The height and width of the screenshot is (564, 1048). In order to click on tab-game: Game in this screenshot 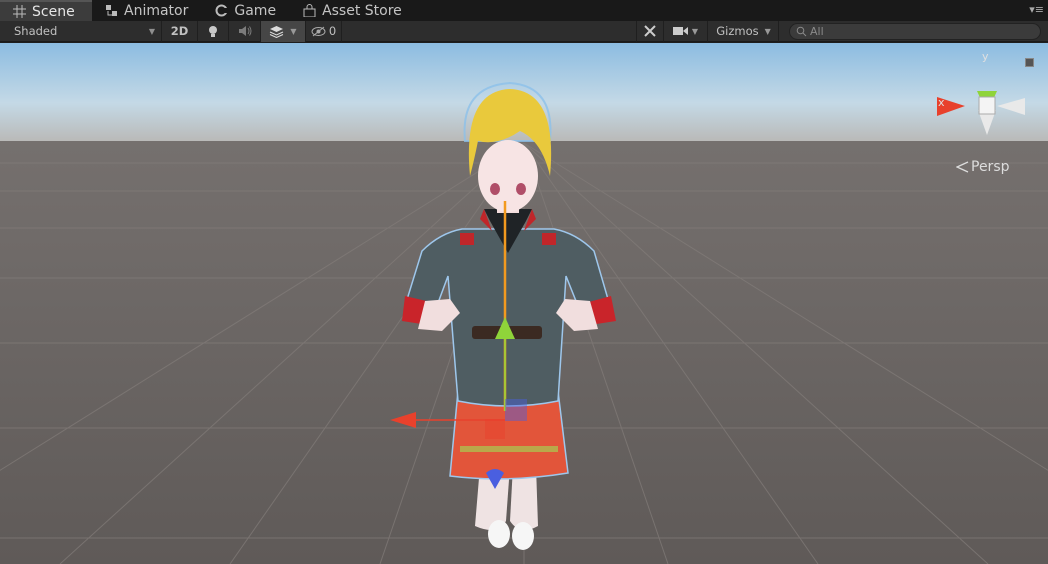, I will do `click(246, 10)`.